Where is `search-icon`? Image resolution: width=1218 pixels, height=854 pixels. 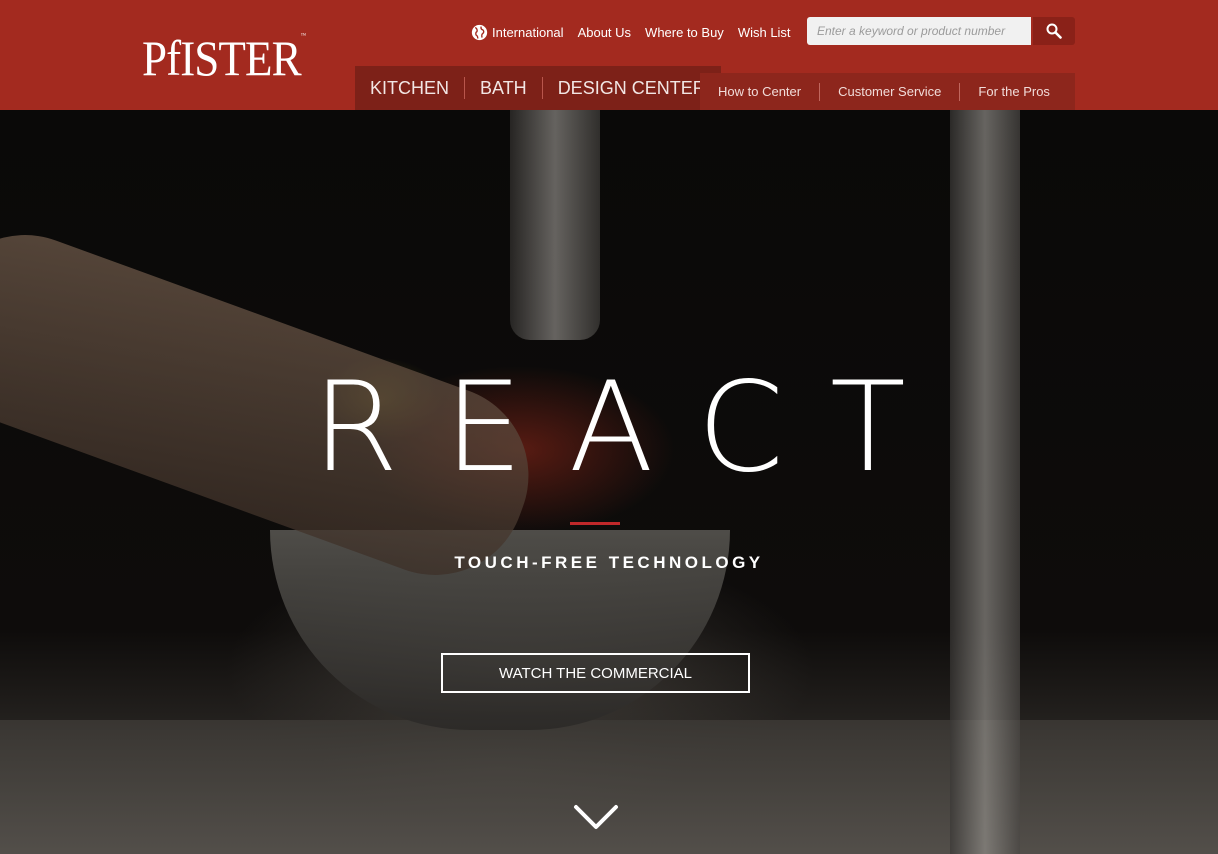
search-icon is located at coordinates (1054, 31).